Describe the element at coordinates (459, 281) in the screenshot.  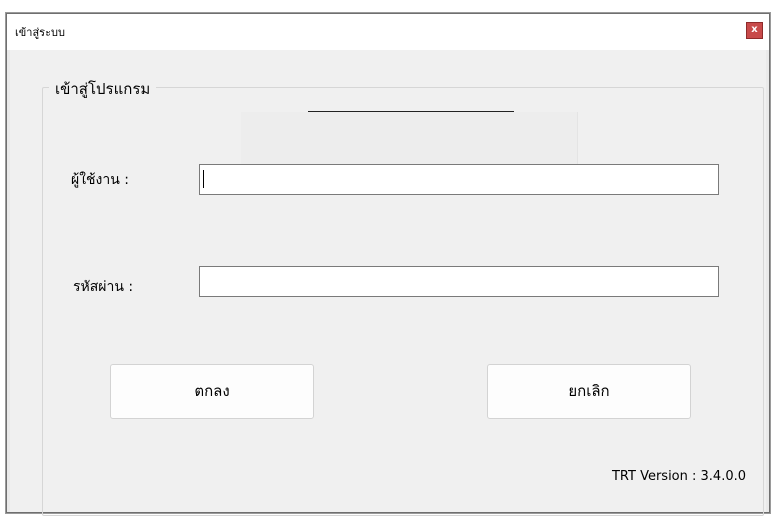
I see `password-input` at that location.